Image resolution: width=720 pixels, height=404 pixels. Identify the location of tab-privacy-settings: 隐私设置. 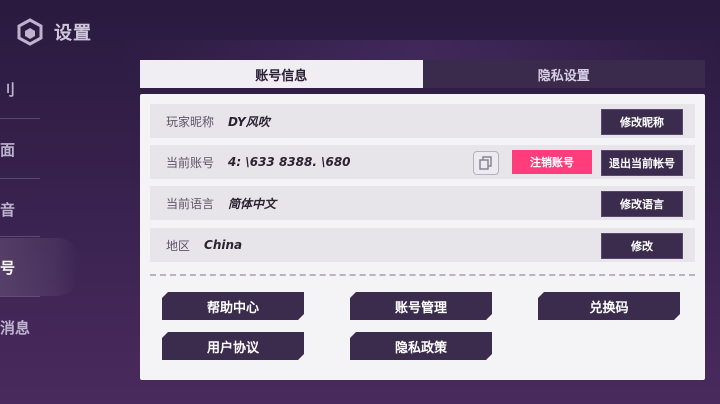
(563, 74).